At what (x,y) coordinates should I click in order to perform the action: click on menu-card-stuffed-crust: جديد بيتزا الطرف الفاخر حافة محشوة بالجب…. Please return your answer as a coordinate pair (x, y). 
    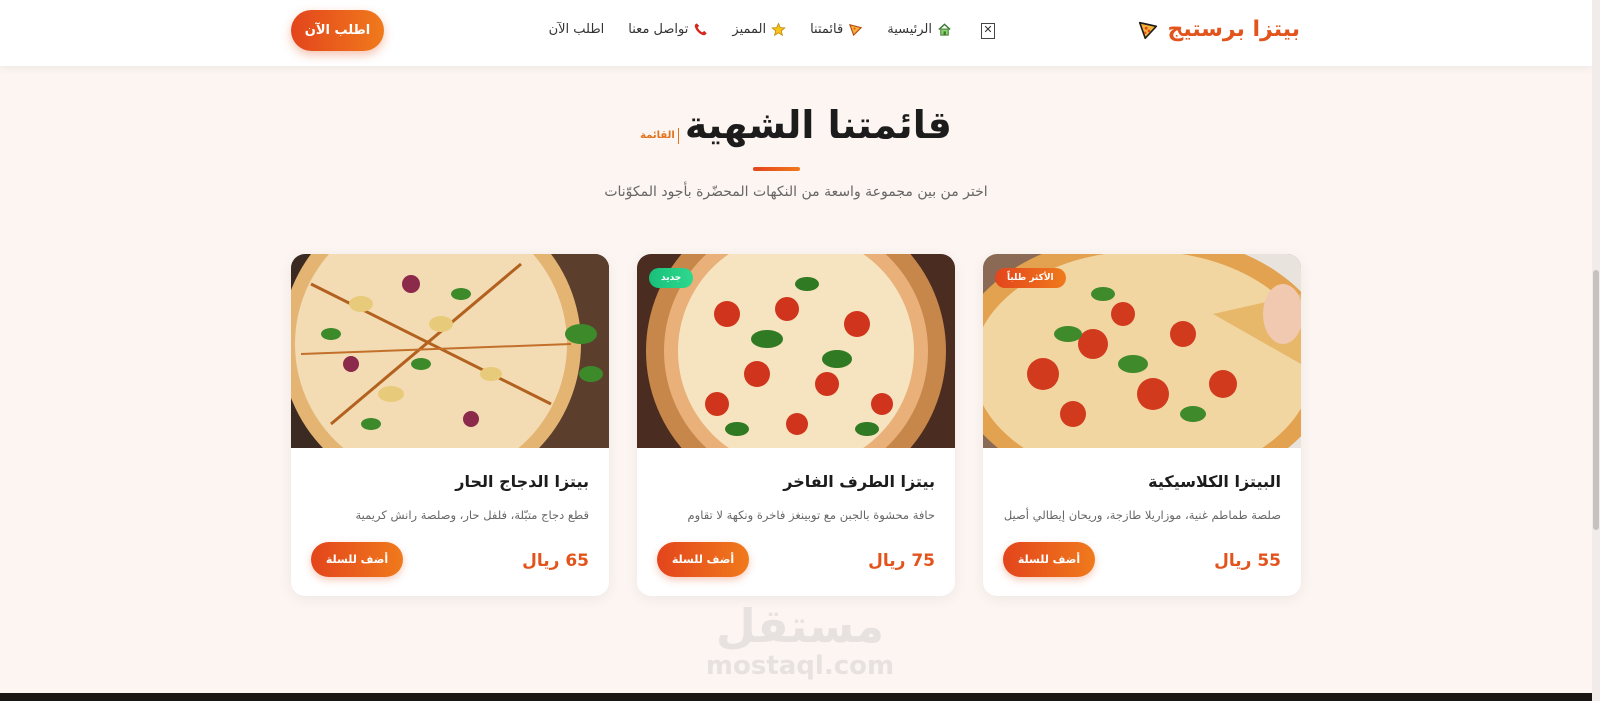
    Looking at the image, I should click on (796, 425).